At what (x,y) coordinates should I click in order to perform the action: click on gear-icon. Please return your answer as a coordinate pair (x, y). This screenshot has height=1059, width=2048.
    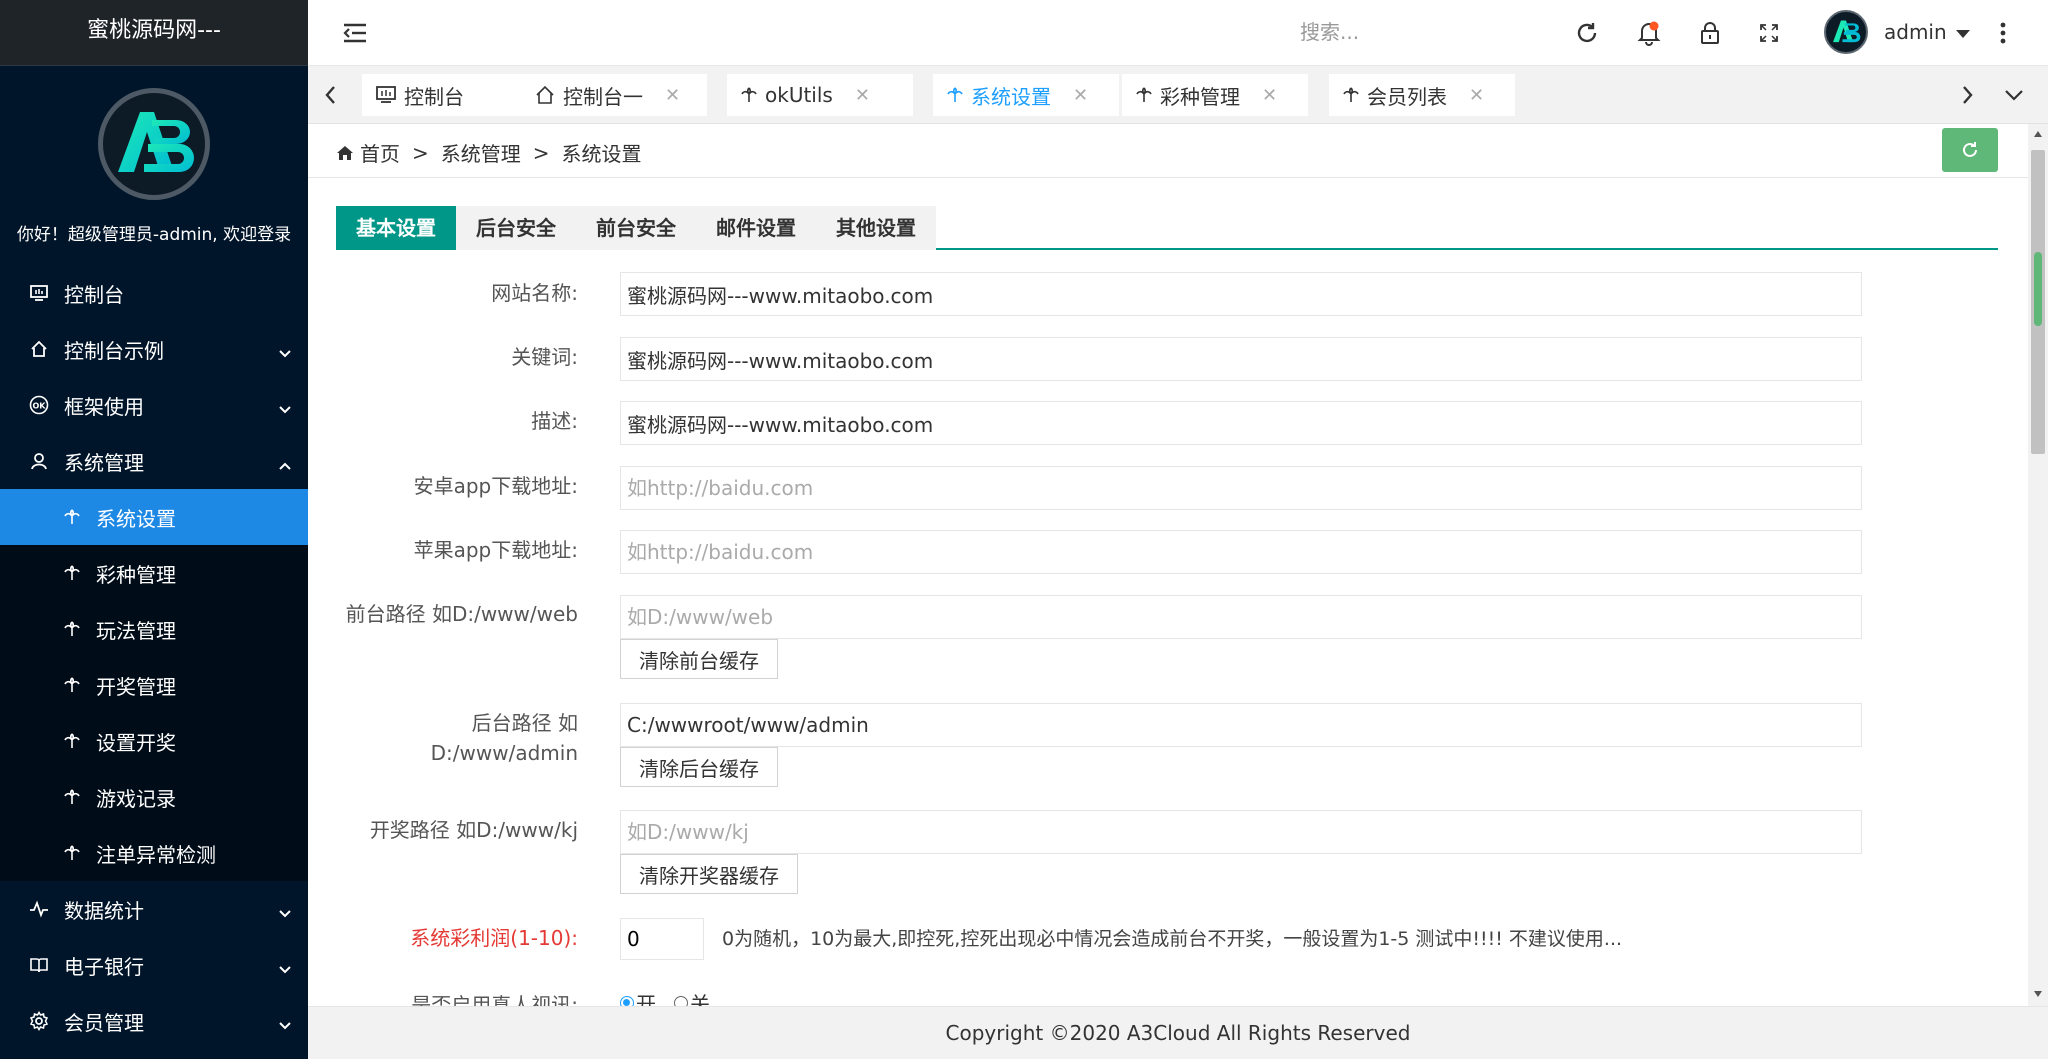
    Looking at the image, I should click on (39, 1021).